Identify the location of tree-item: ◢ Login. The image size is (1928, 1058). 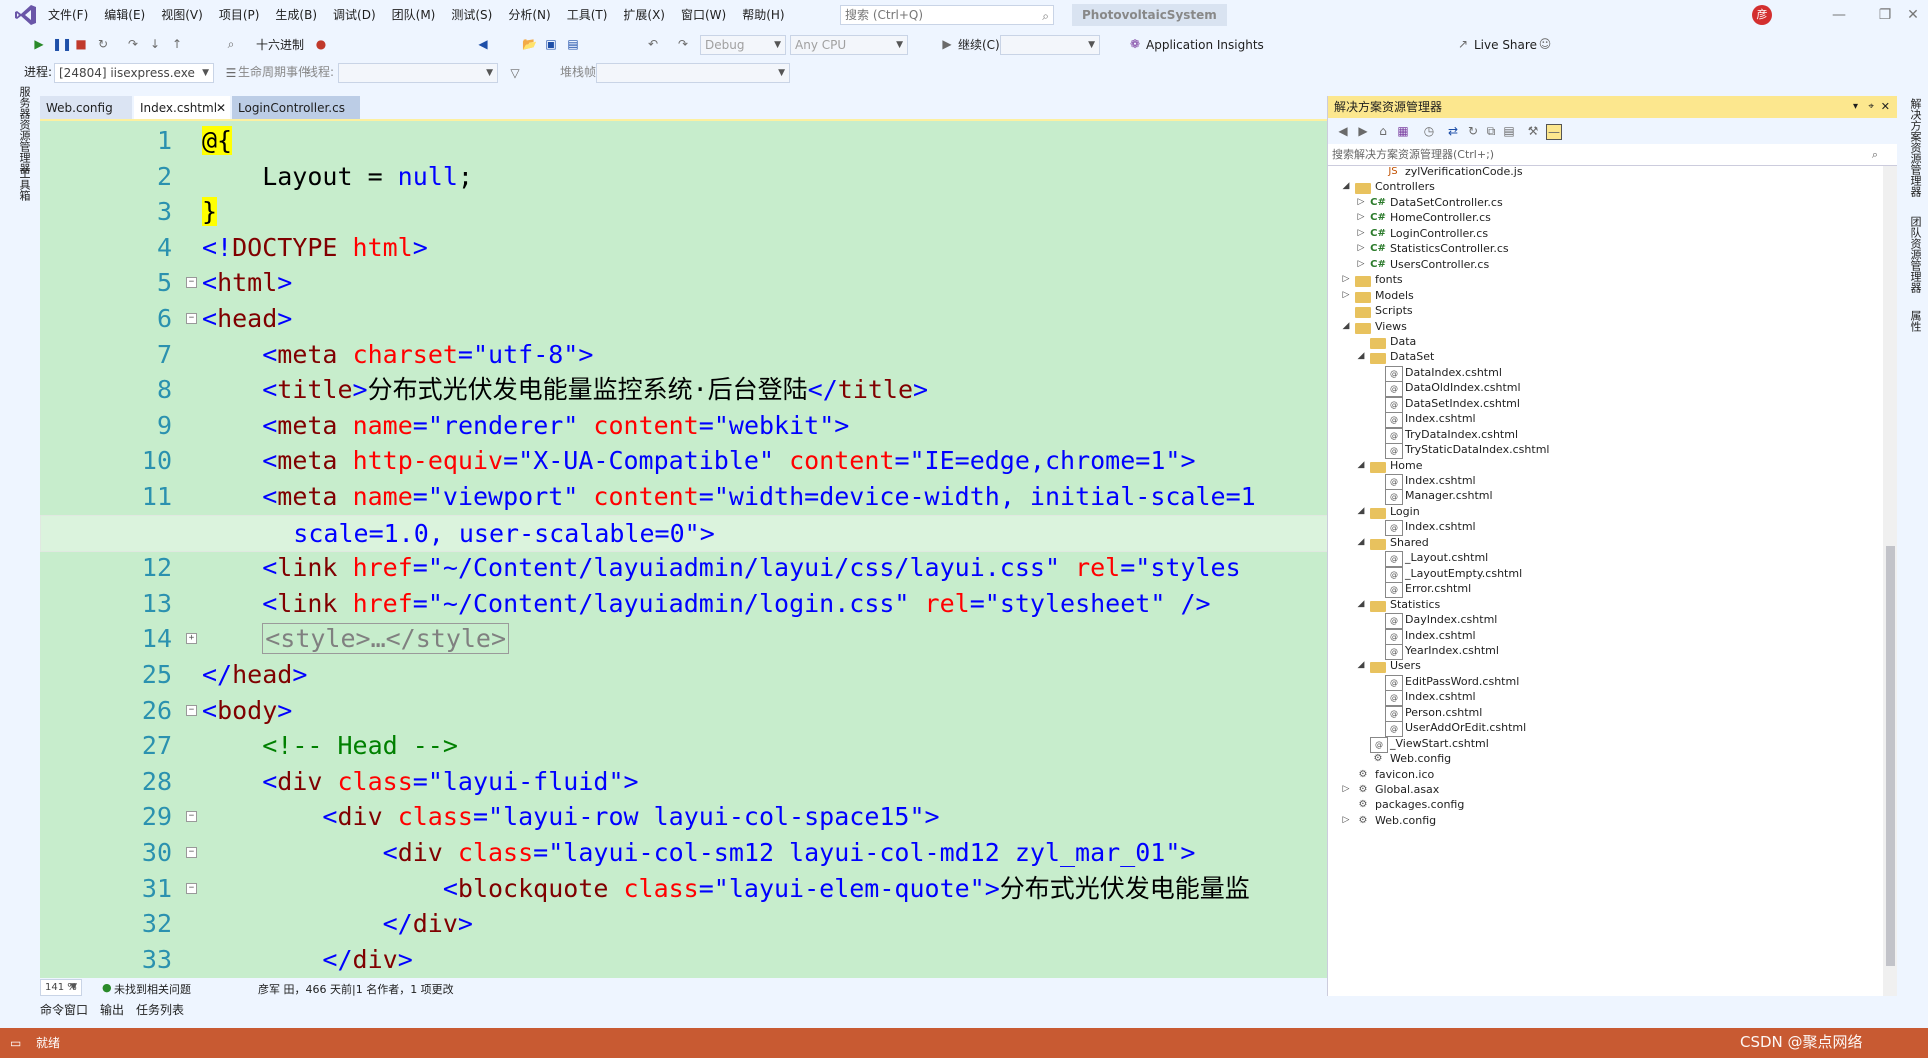
(1605, 511).